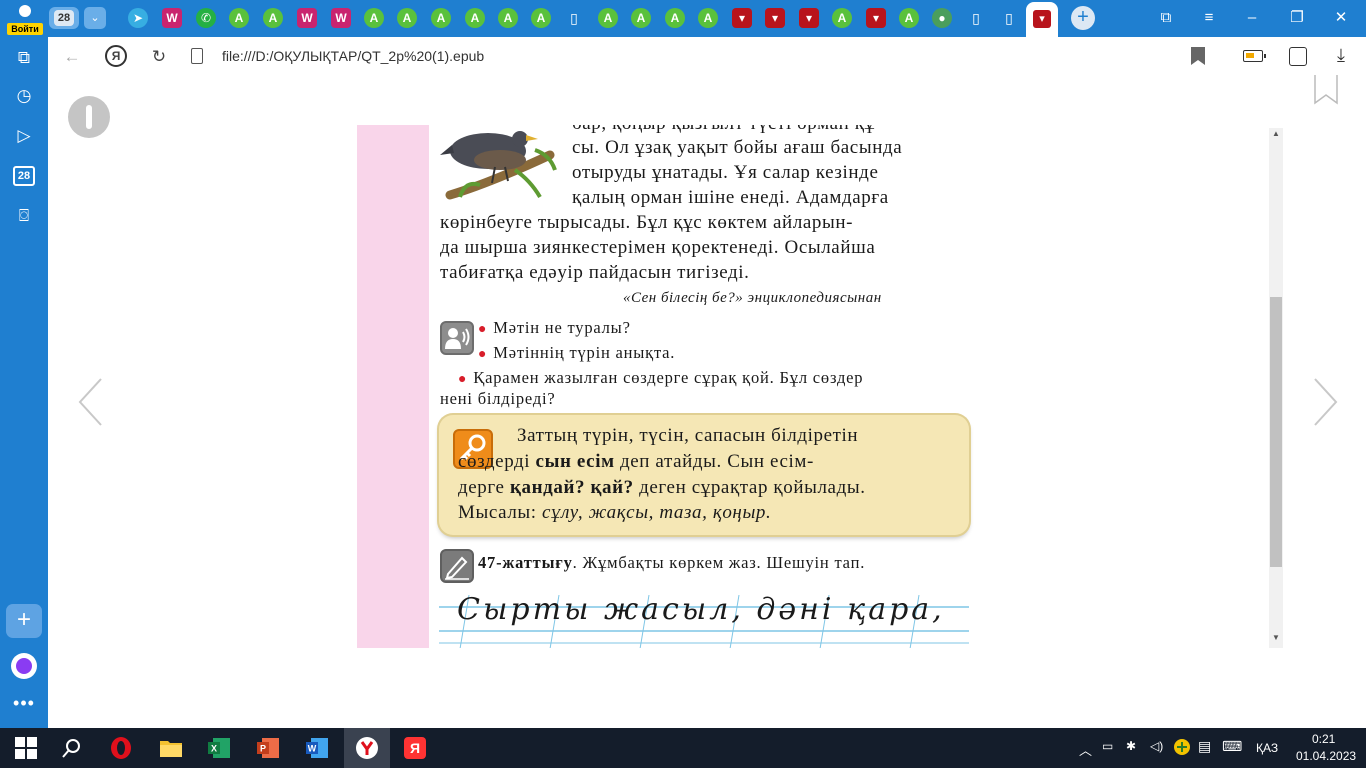 Image resolution: width=1366 pixels, height=768 pixels. Describe the element at coordinates (1276, 134) in the screenshot. I see `scroll-up-arrow: ▲` at that location.